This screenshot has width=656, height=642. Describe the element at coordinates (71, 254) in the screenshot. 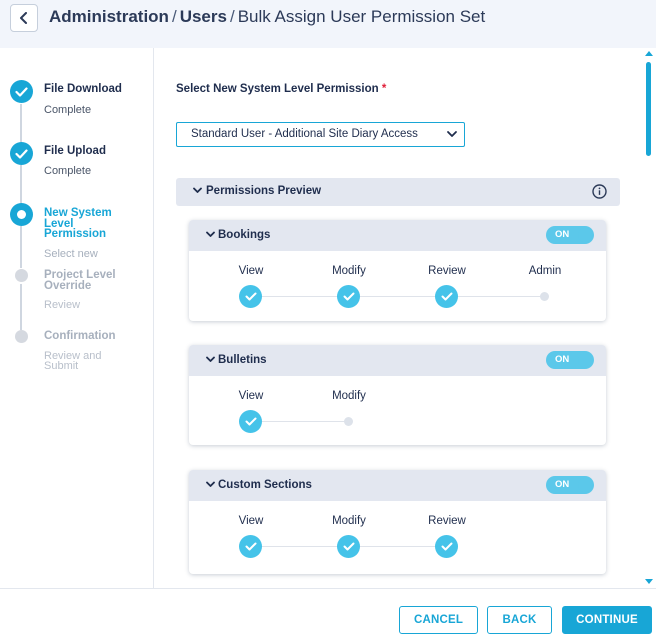

I see `step-subtitle: Select new` at that location.